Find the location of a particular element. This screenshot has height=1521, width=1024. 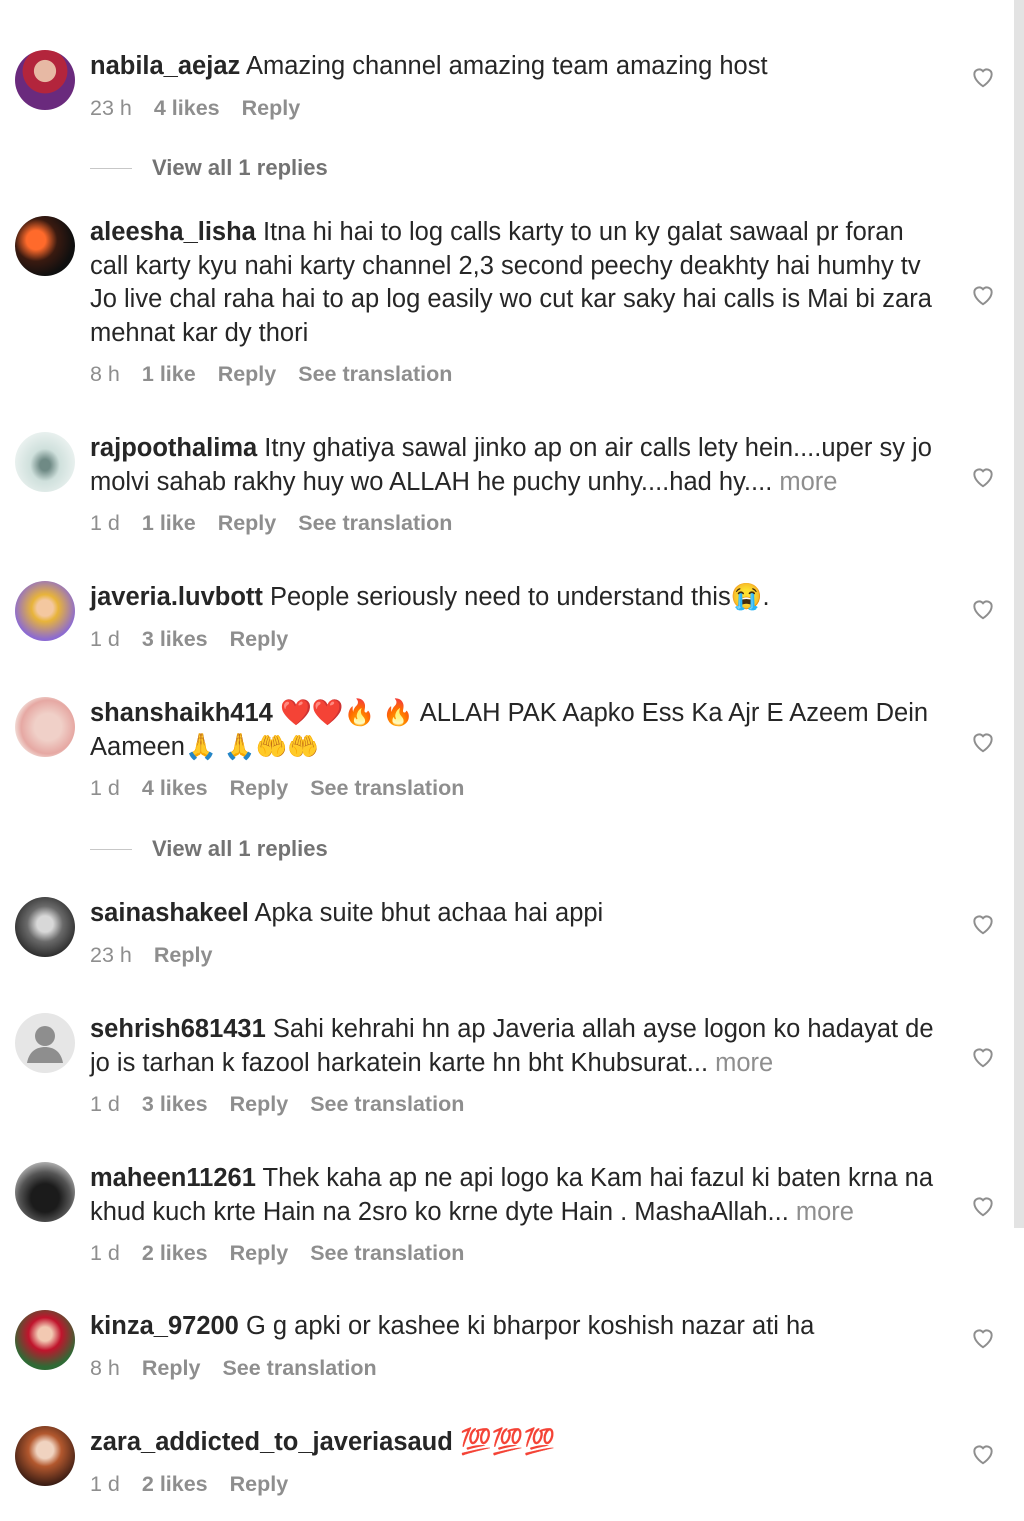

comment-text: 💯💯💯 is located at coordinates (507, 1442).